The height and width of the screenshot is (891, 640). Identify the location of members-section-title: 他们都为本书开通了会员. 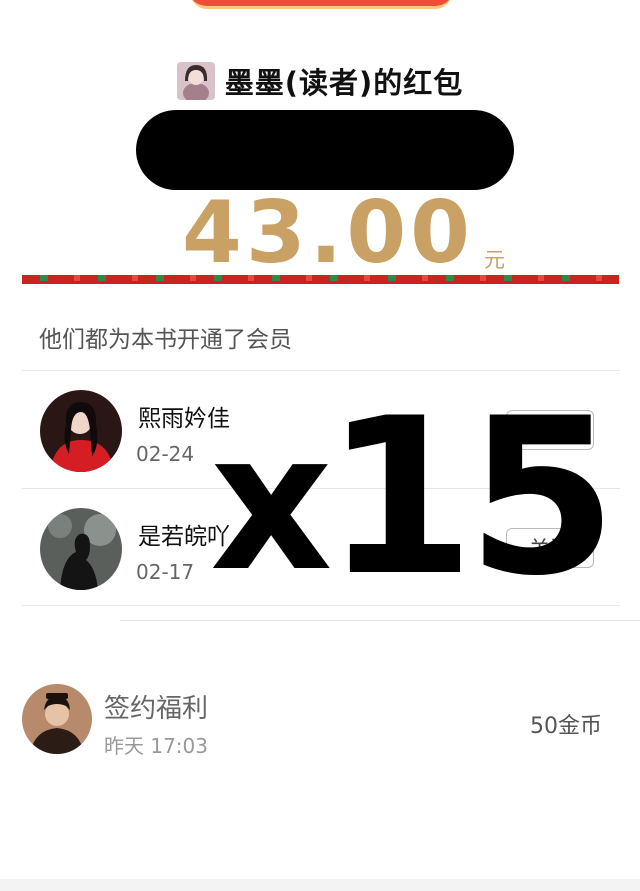
(165, 340).